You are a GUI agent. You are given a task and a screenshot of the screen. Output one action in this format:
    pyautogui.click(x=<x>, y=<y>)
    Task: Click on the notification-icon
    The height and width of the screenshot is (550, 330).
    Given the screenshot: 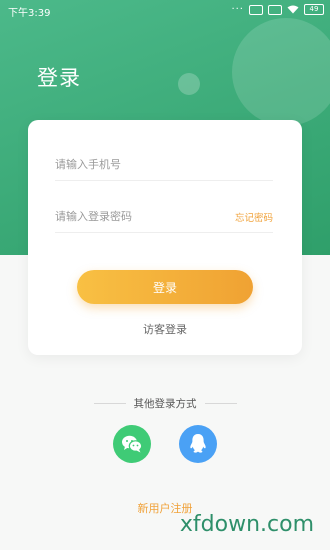 What is the action you would take?
    pyautogui.click(x=256, y=9)
    